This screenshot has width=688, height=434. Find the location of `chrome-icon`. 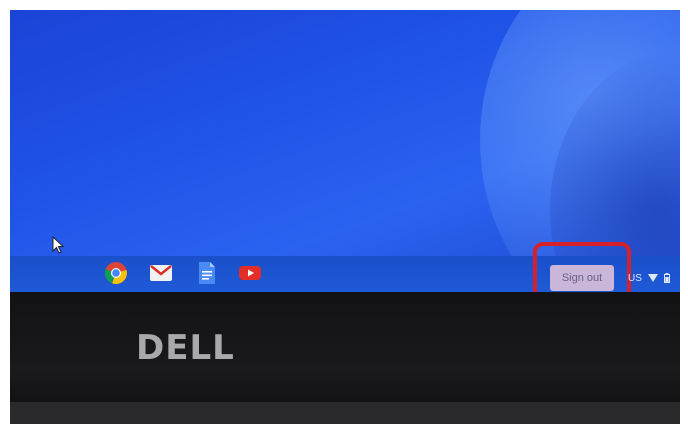

chrome-icon is located at coordinates (115, 273).